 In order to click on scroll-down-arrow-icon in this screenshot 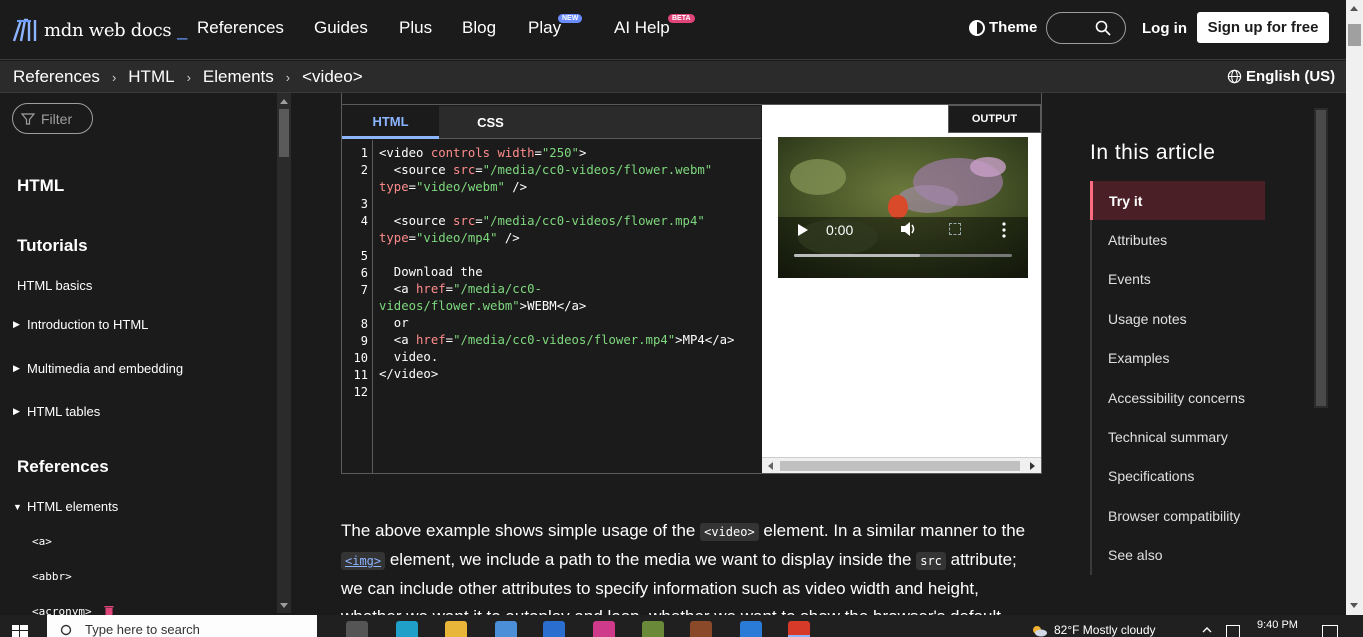, I will do `click(284, 605)`.